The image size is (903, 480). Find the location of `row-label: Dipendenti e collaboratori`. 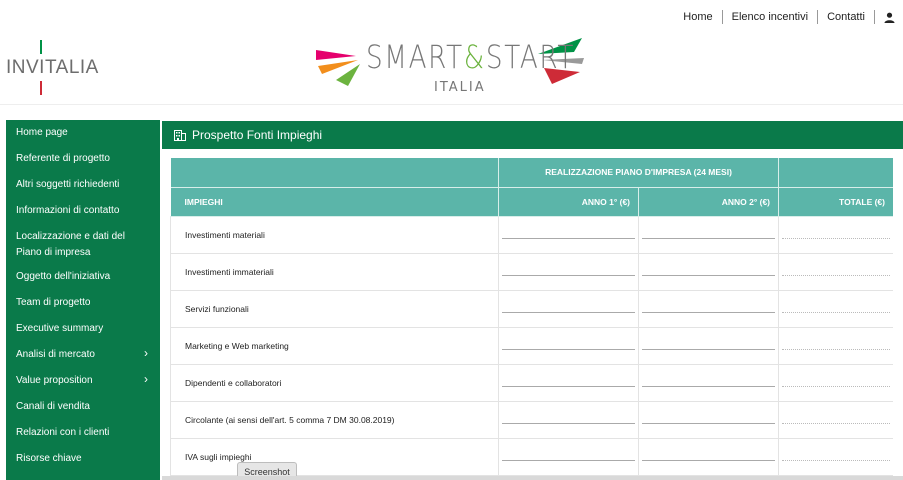

row-label: Dipendenti e collaboratori is located at coordinates (334, 383).